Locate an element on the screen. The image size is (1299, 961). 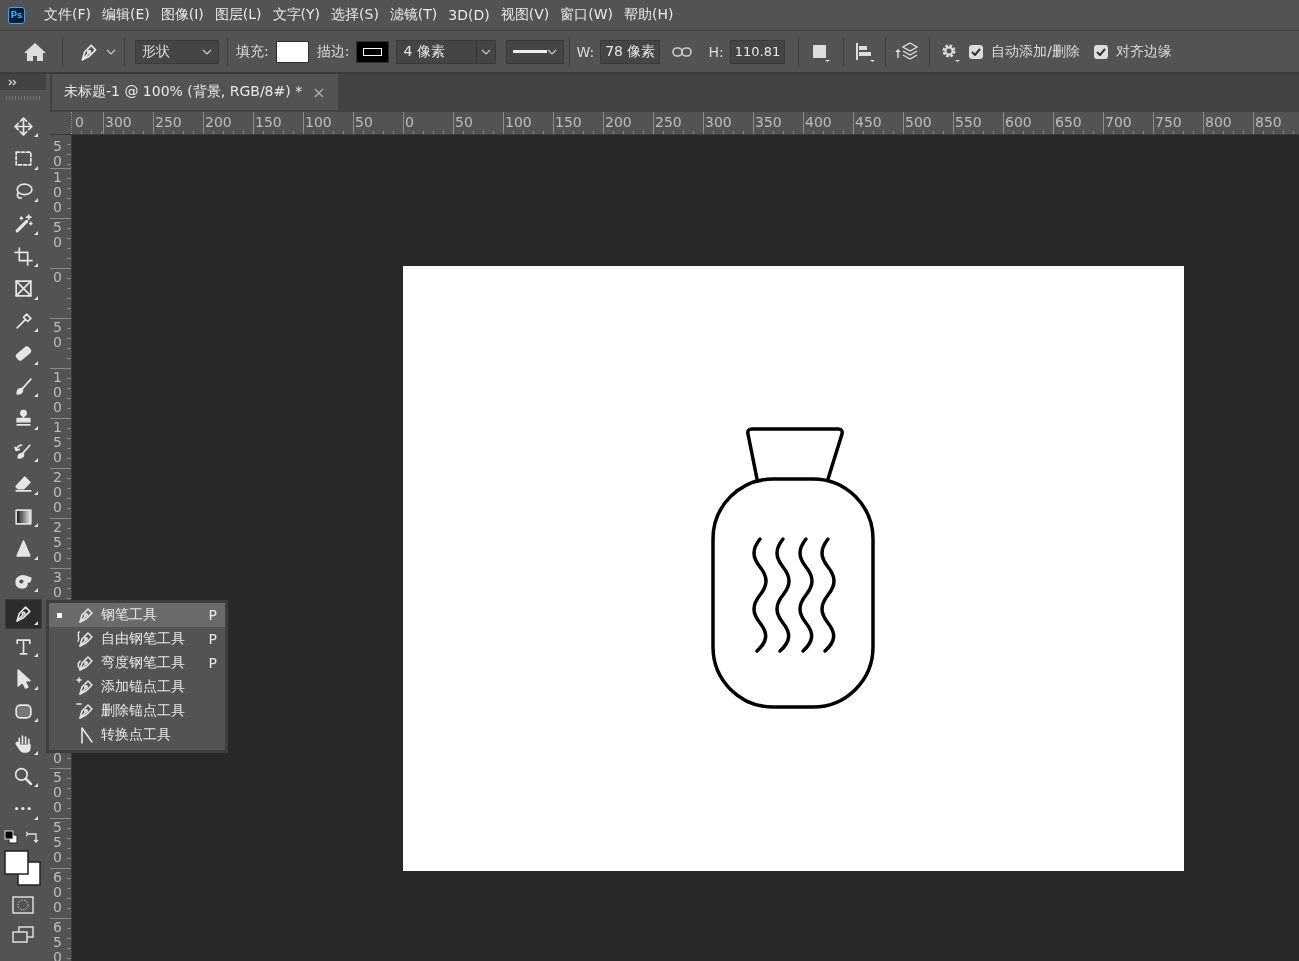
ruler-label: 800 is located at coordinates (1218, 122).